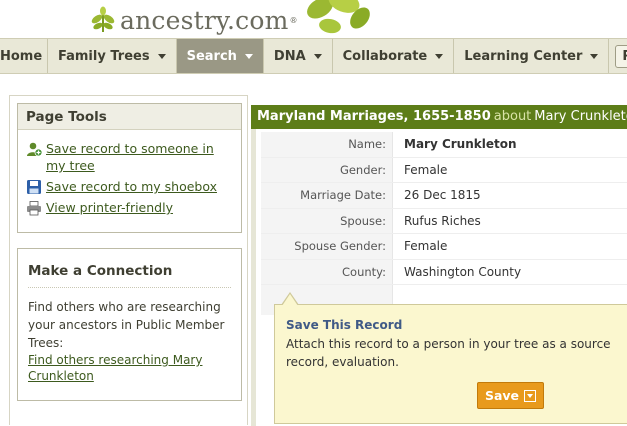 This screenshot has height=426, width=627. I want to click on page-tools-title: Page Tools, so click(129, 117).